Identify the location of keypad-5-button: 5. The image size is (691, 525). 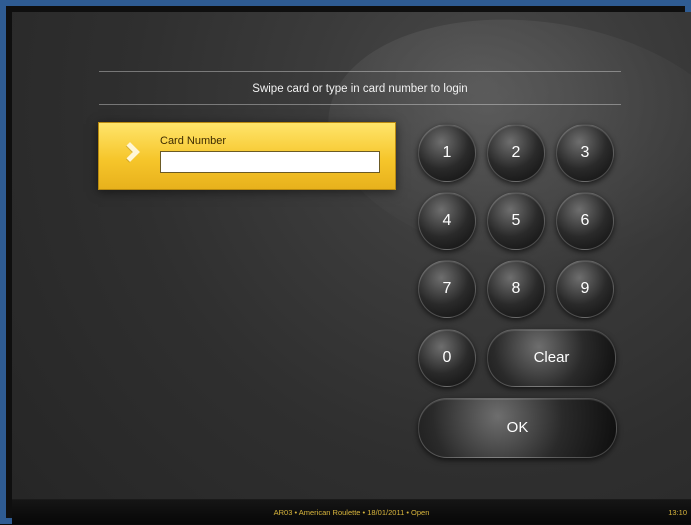
(516, 221).